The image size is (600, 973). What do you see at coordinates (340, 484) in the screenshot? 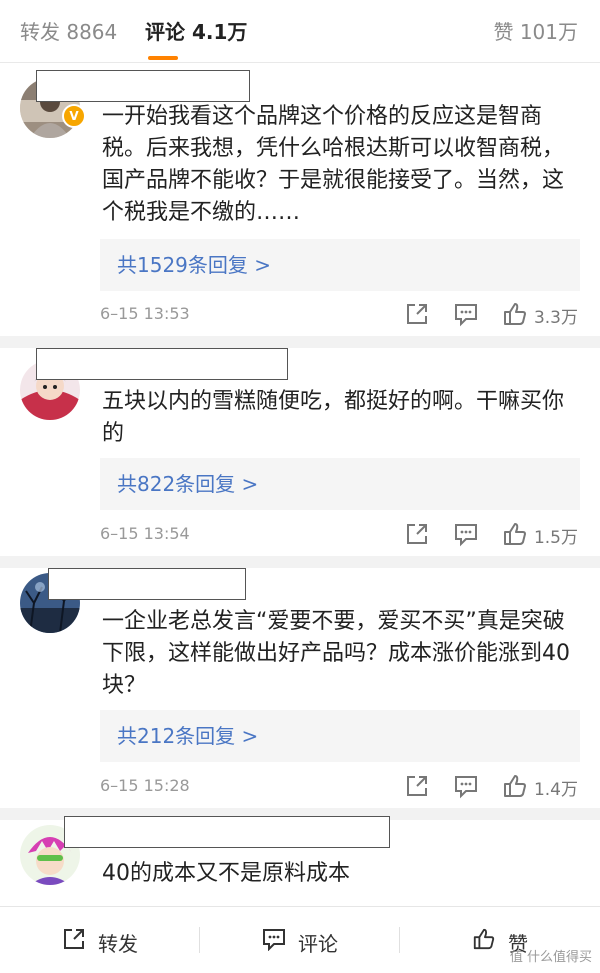
I see `replies-link: 共822条回复 >` at bounding box center [340, 484].